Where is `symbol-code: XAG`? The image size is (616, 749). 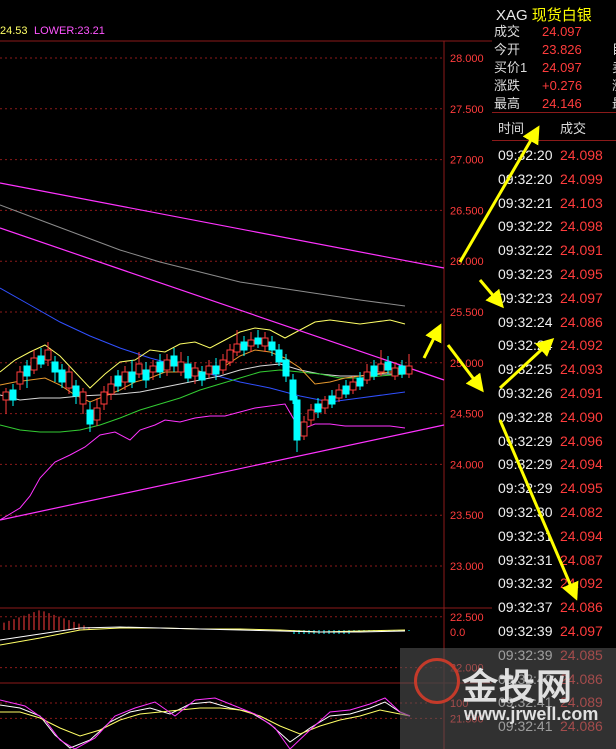
symbol-code: XAG is located at coordinates (512, 15).